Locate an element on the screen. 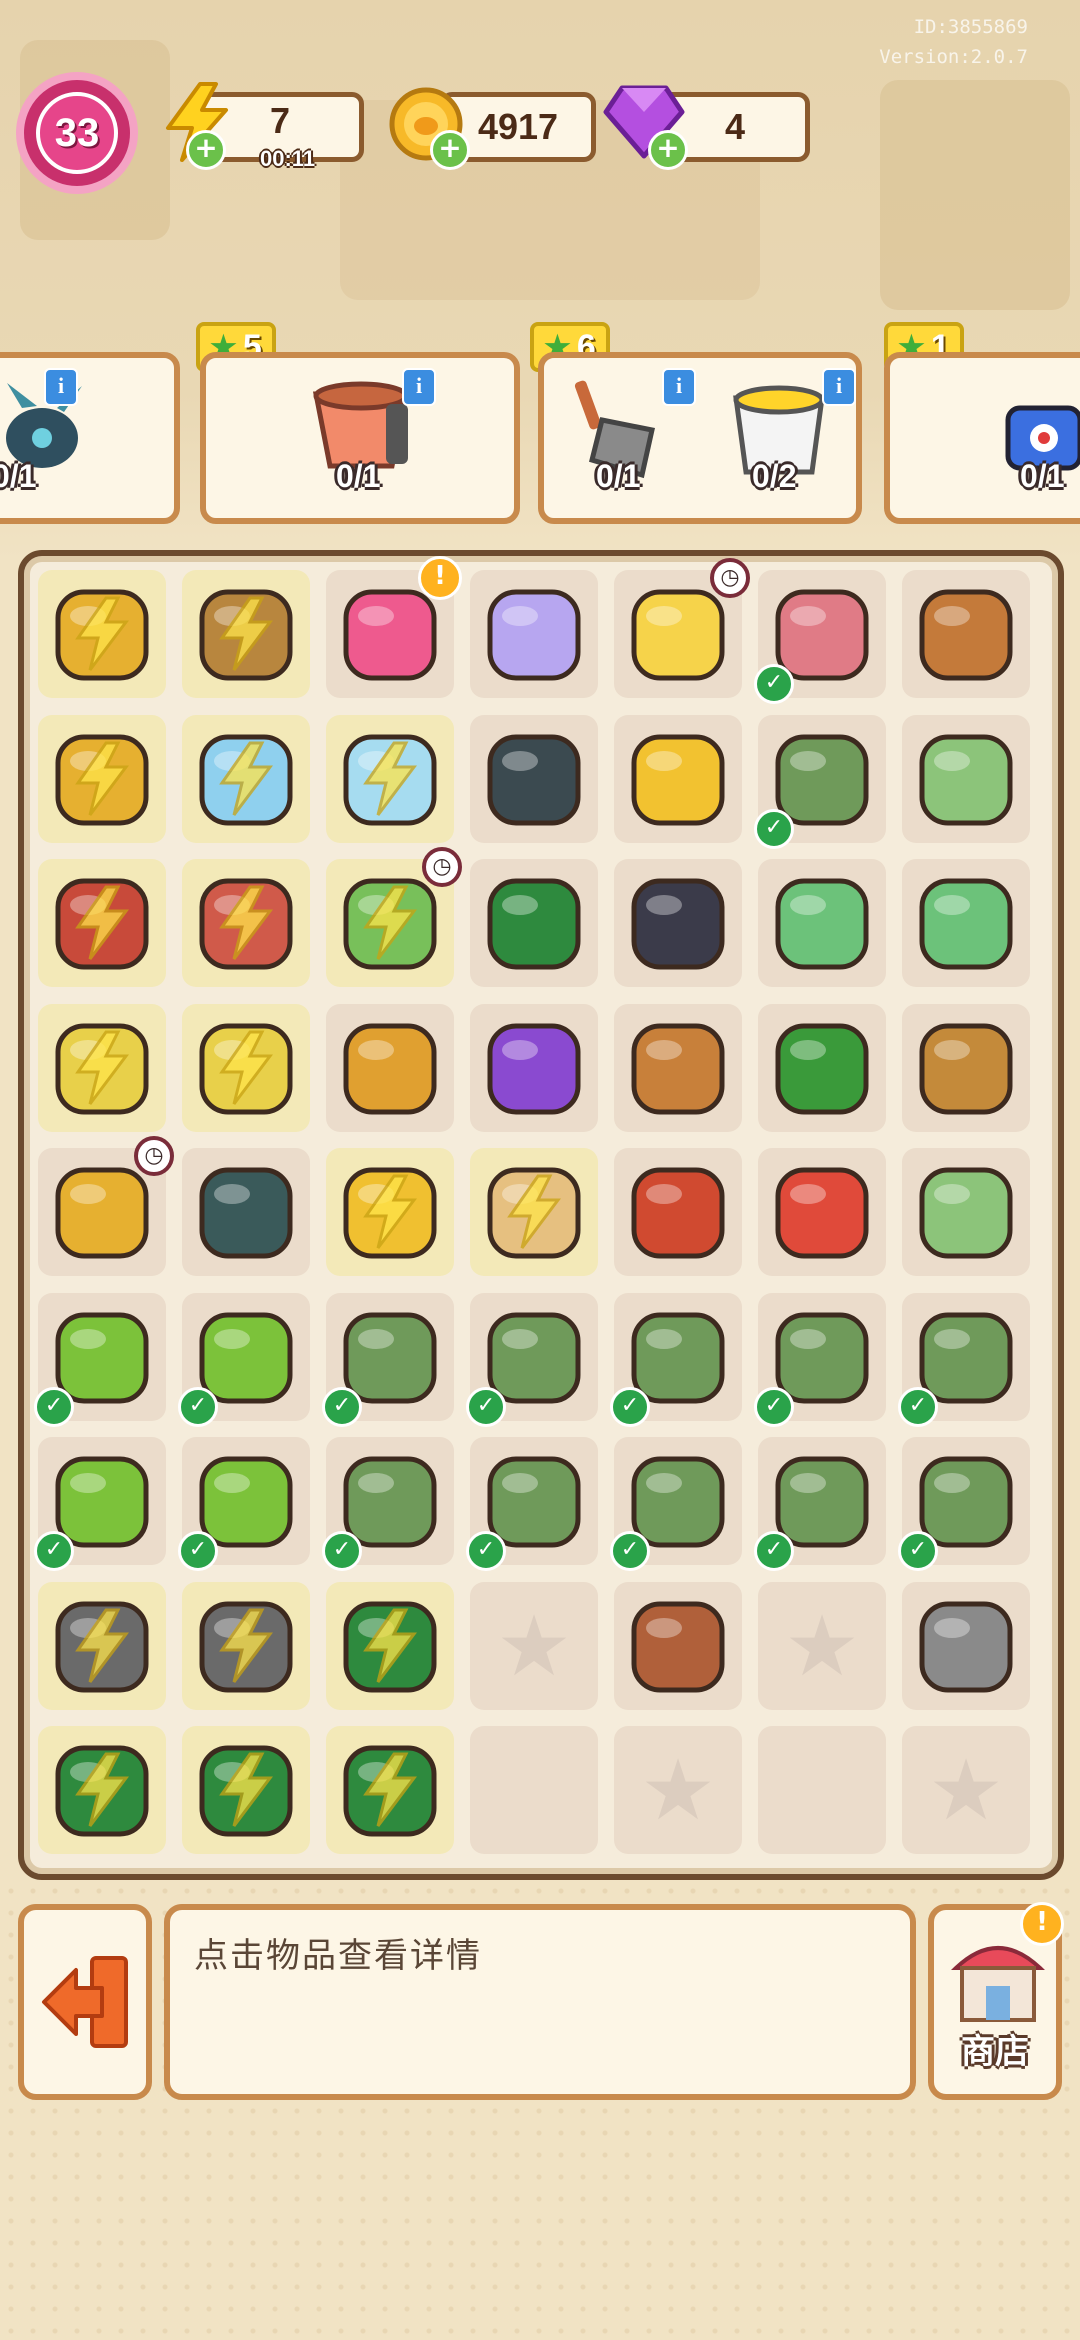  level-badge: 33 is located at coordinates (77, 133).